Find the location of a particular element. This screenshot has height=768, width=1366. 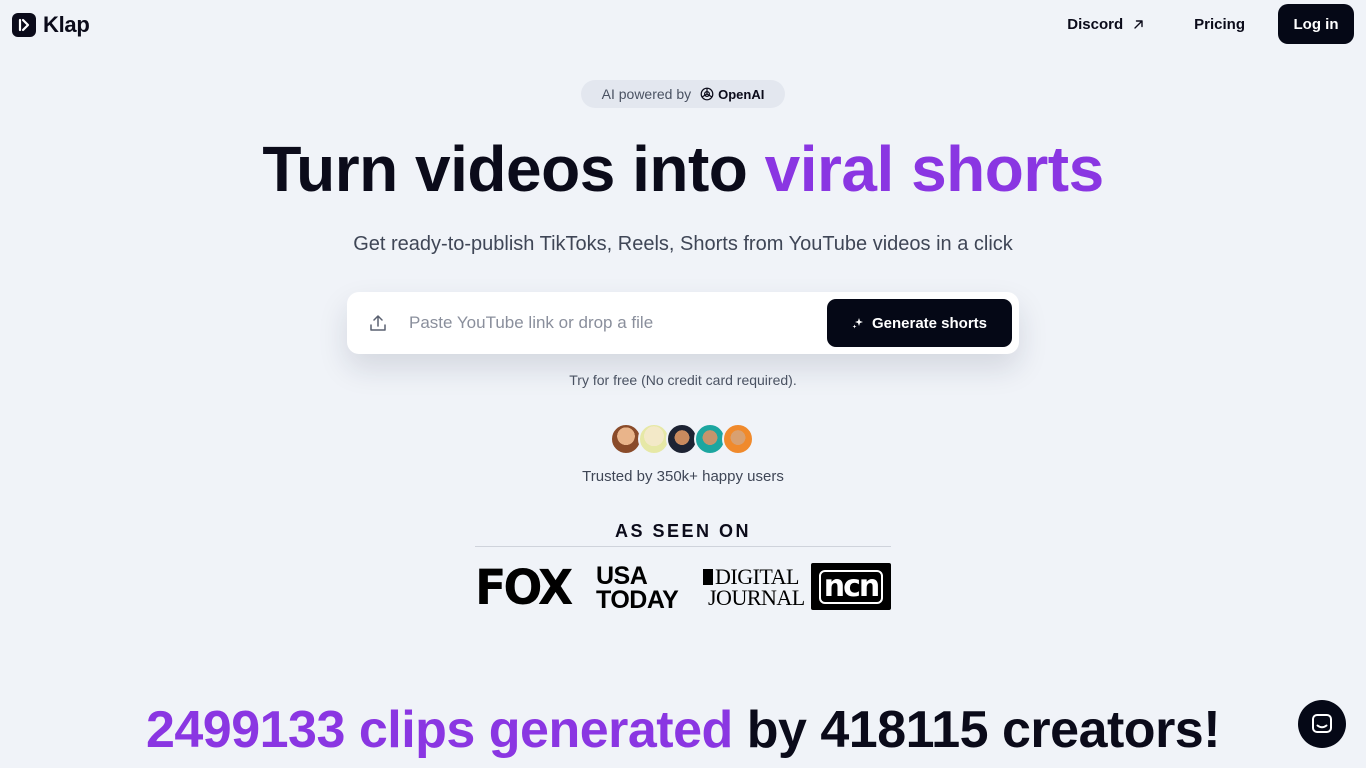

stats-plain: by 418115 creators! is located at coordinates (976, 730).